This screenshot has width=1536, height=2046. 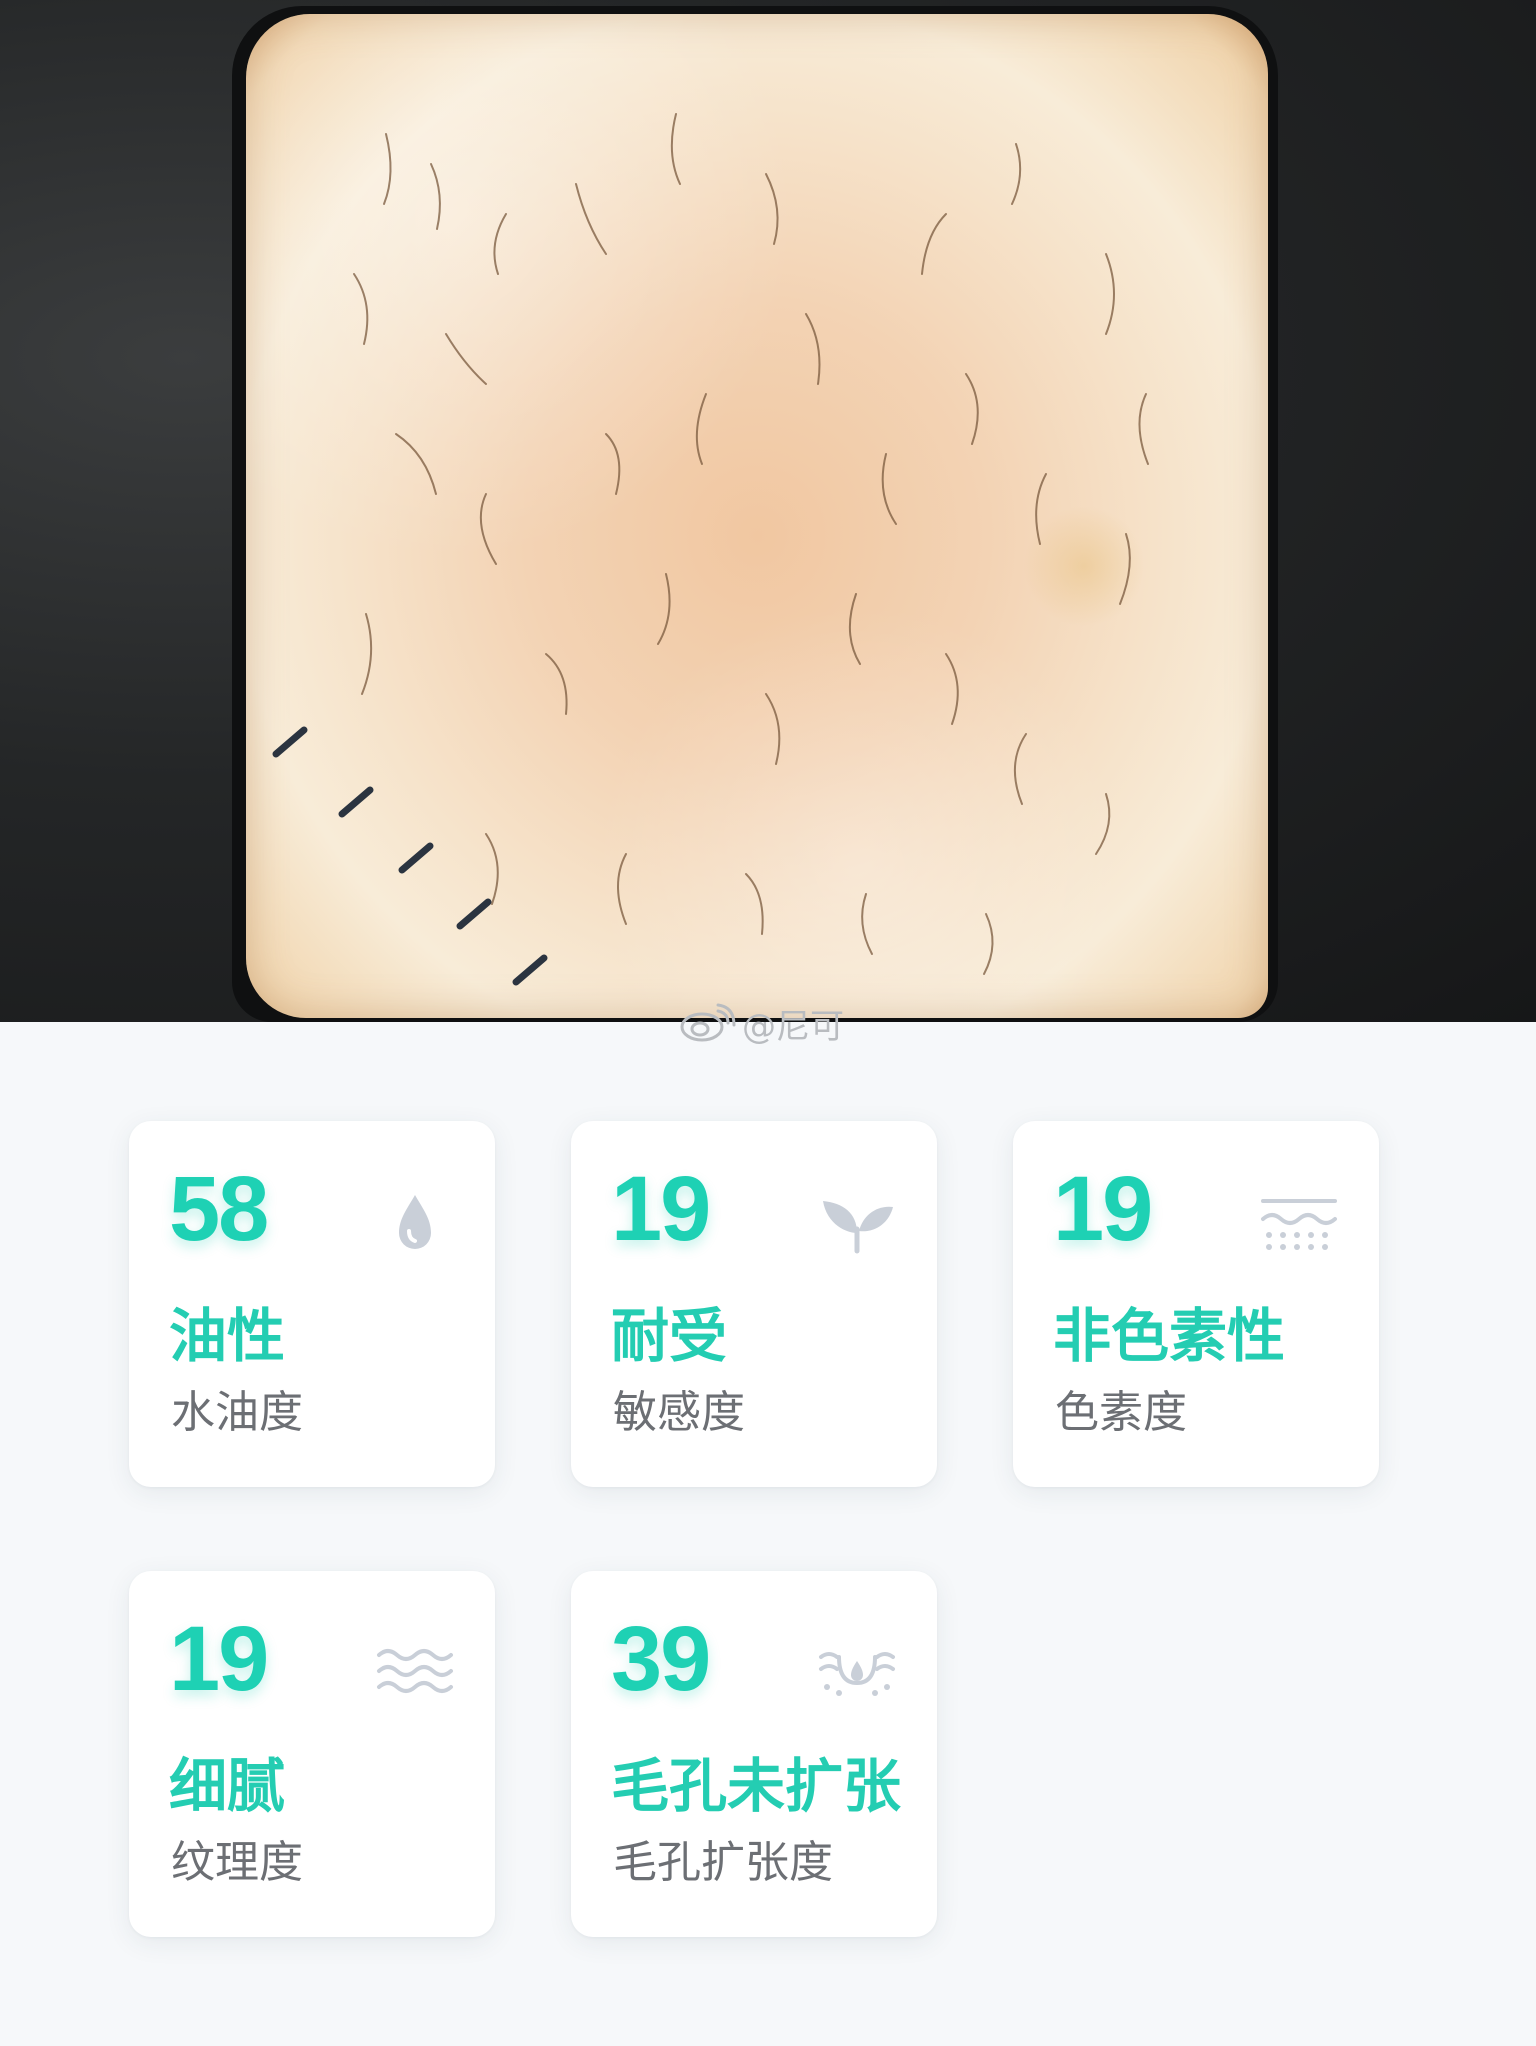 What do you see at coordinates (679, 1412) in the screenshot?
I see `metric-subtitle: 敏感度` at bounding box center [679, 1412].